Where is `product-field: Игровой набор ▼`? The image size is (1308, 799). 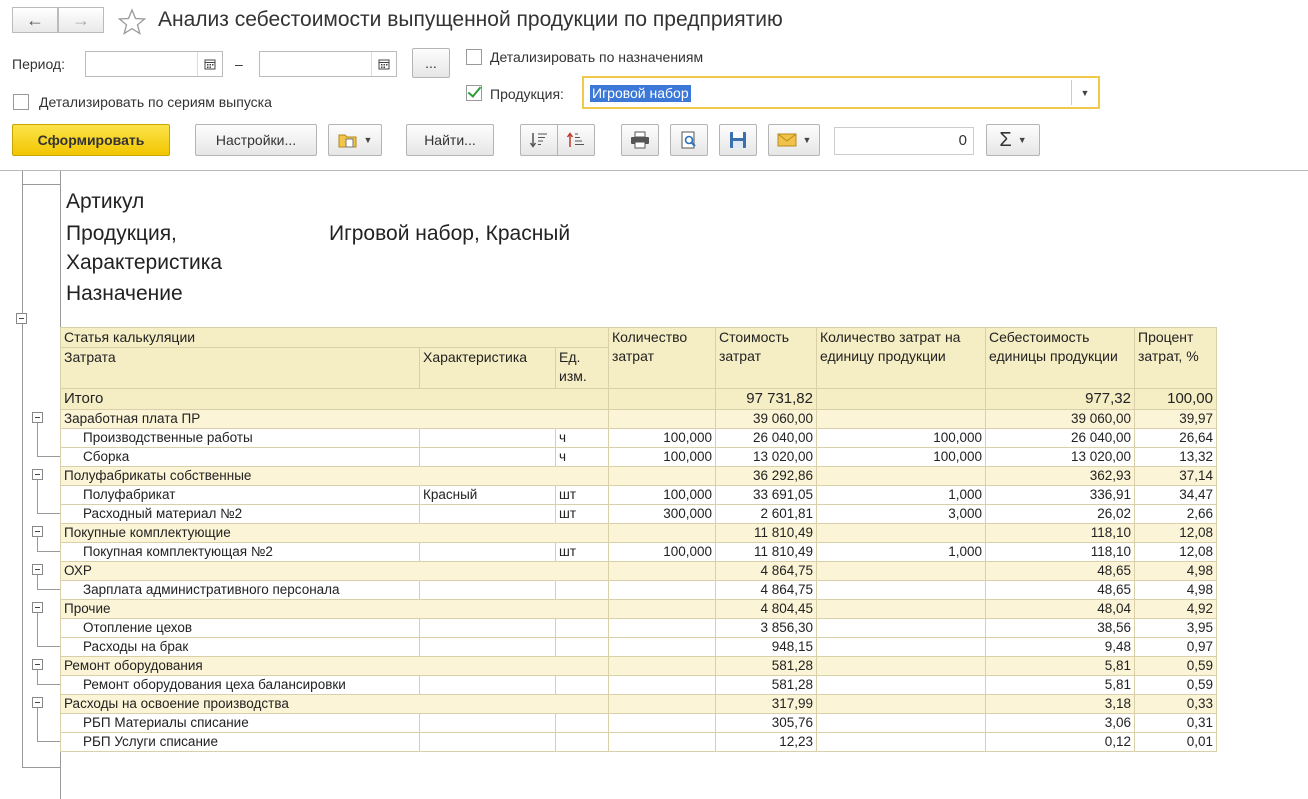
product-field: Игровой набор ▼ is located at coordinates (841, 92).